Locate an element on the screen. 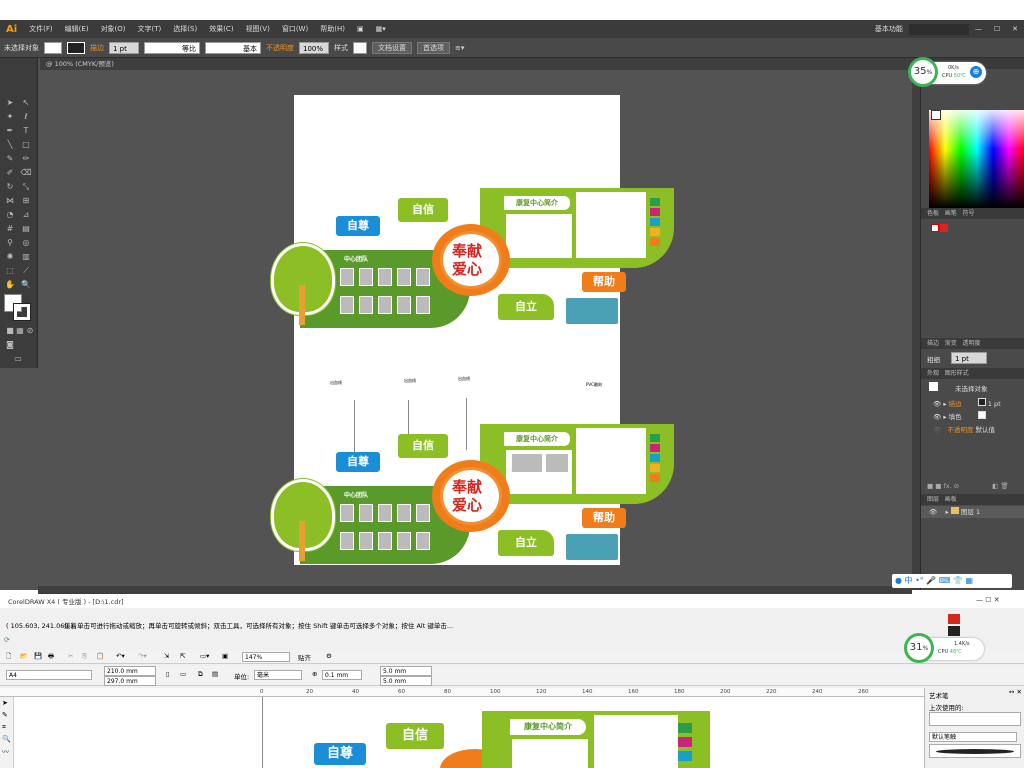 This screenshot has width=1024, height=768. nudge-distance-field: 0.1 mm is located at coordinates (342, 675).